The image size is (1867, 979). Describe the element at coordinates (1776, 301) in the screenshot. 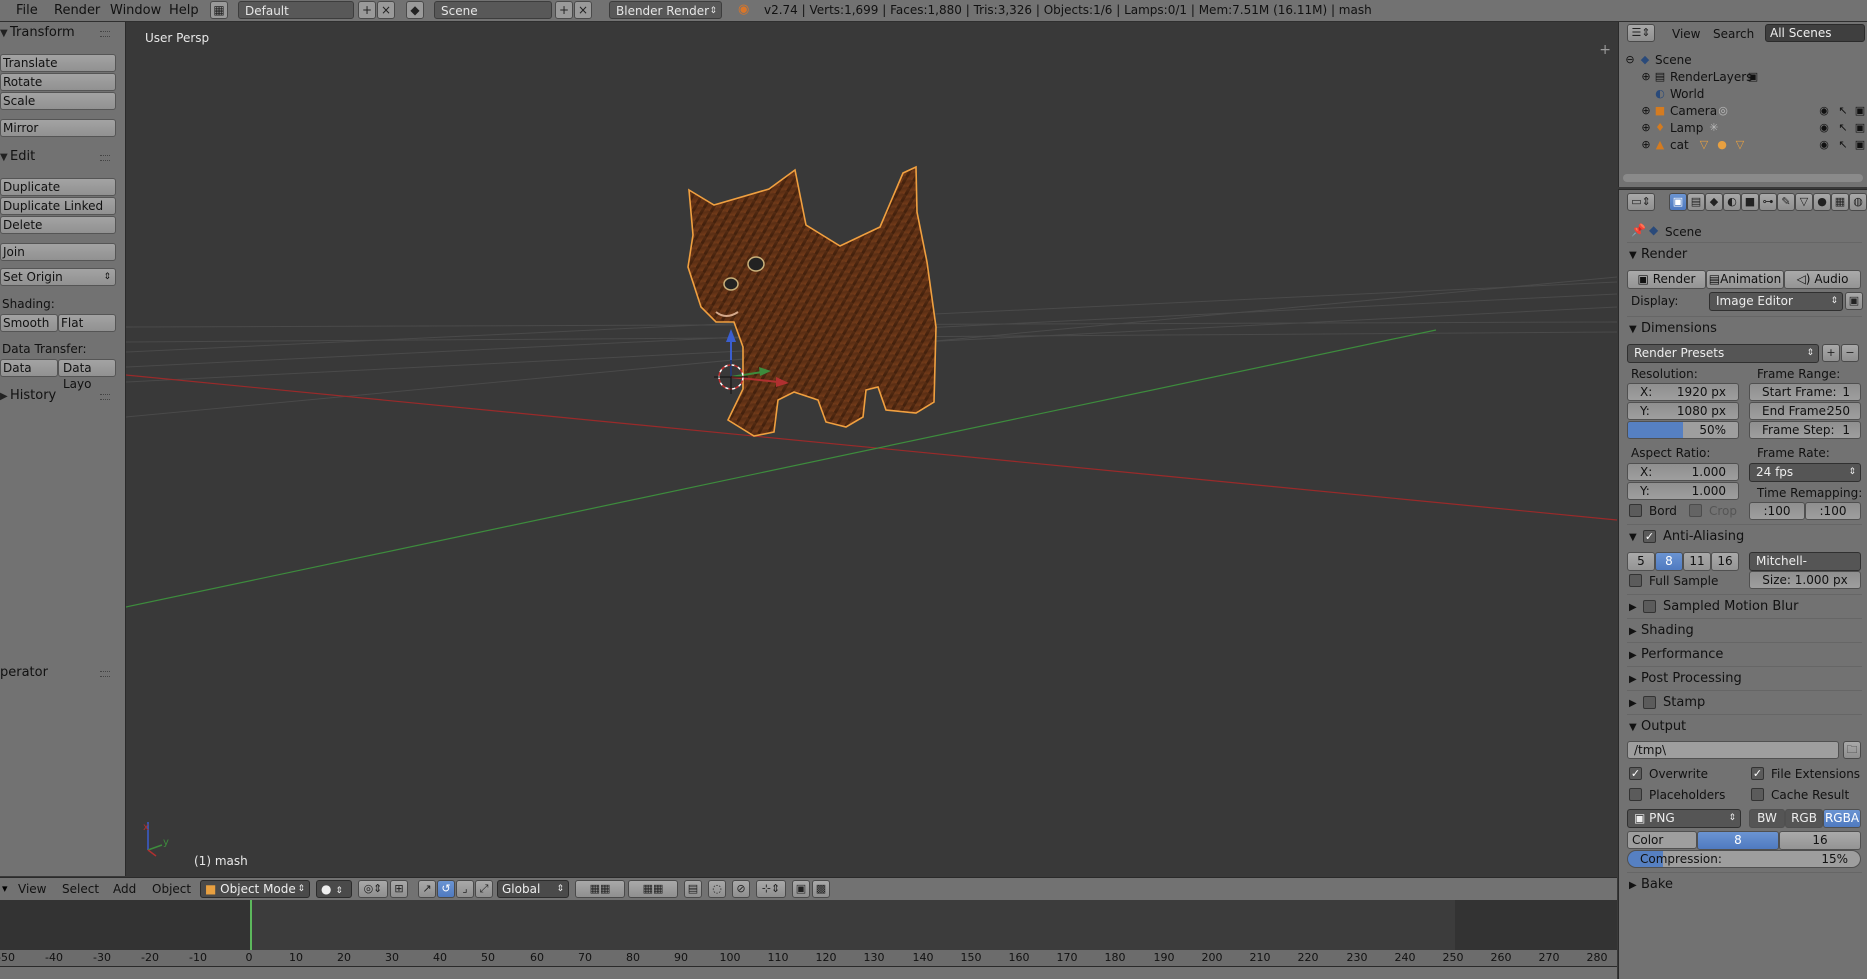

I see `display-select: Image Editor ⇕` at that location.